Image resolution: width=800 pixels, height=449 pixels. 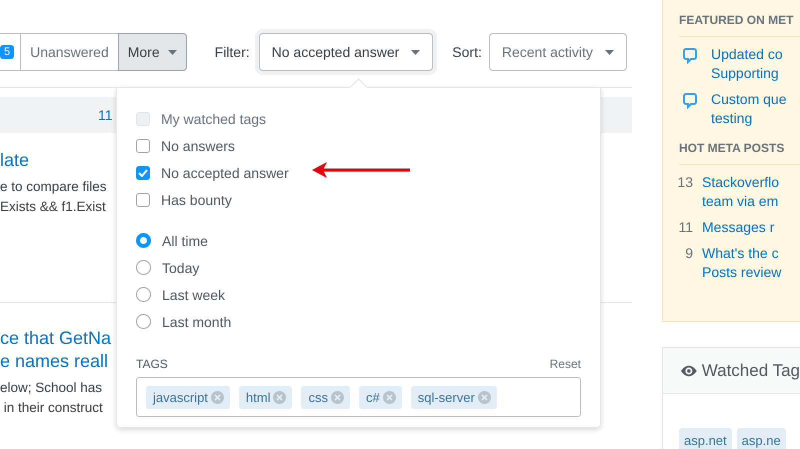 What do you see at coordinates (742, 263) in the screenshot?
I see `meta-post-link: What's the c Posts review` at bounding box center [742, 263].